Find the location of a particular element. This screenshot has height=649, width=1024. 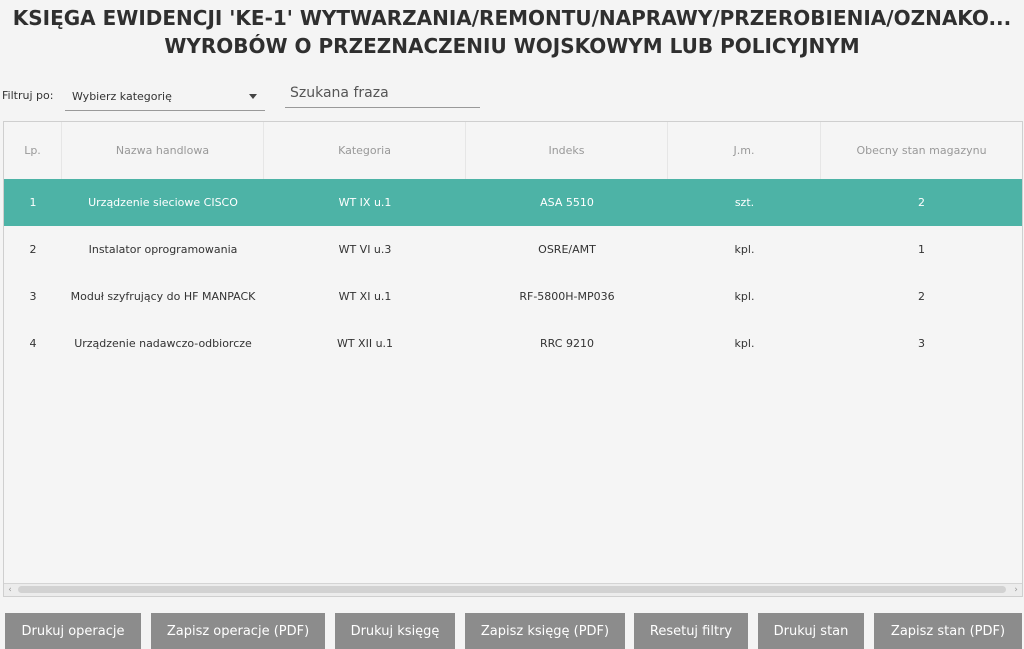

cell-index: RRC 9210 is located at coordinates (567, 343).